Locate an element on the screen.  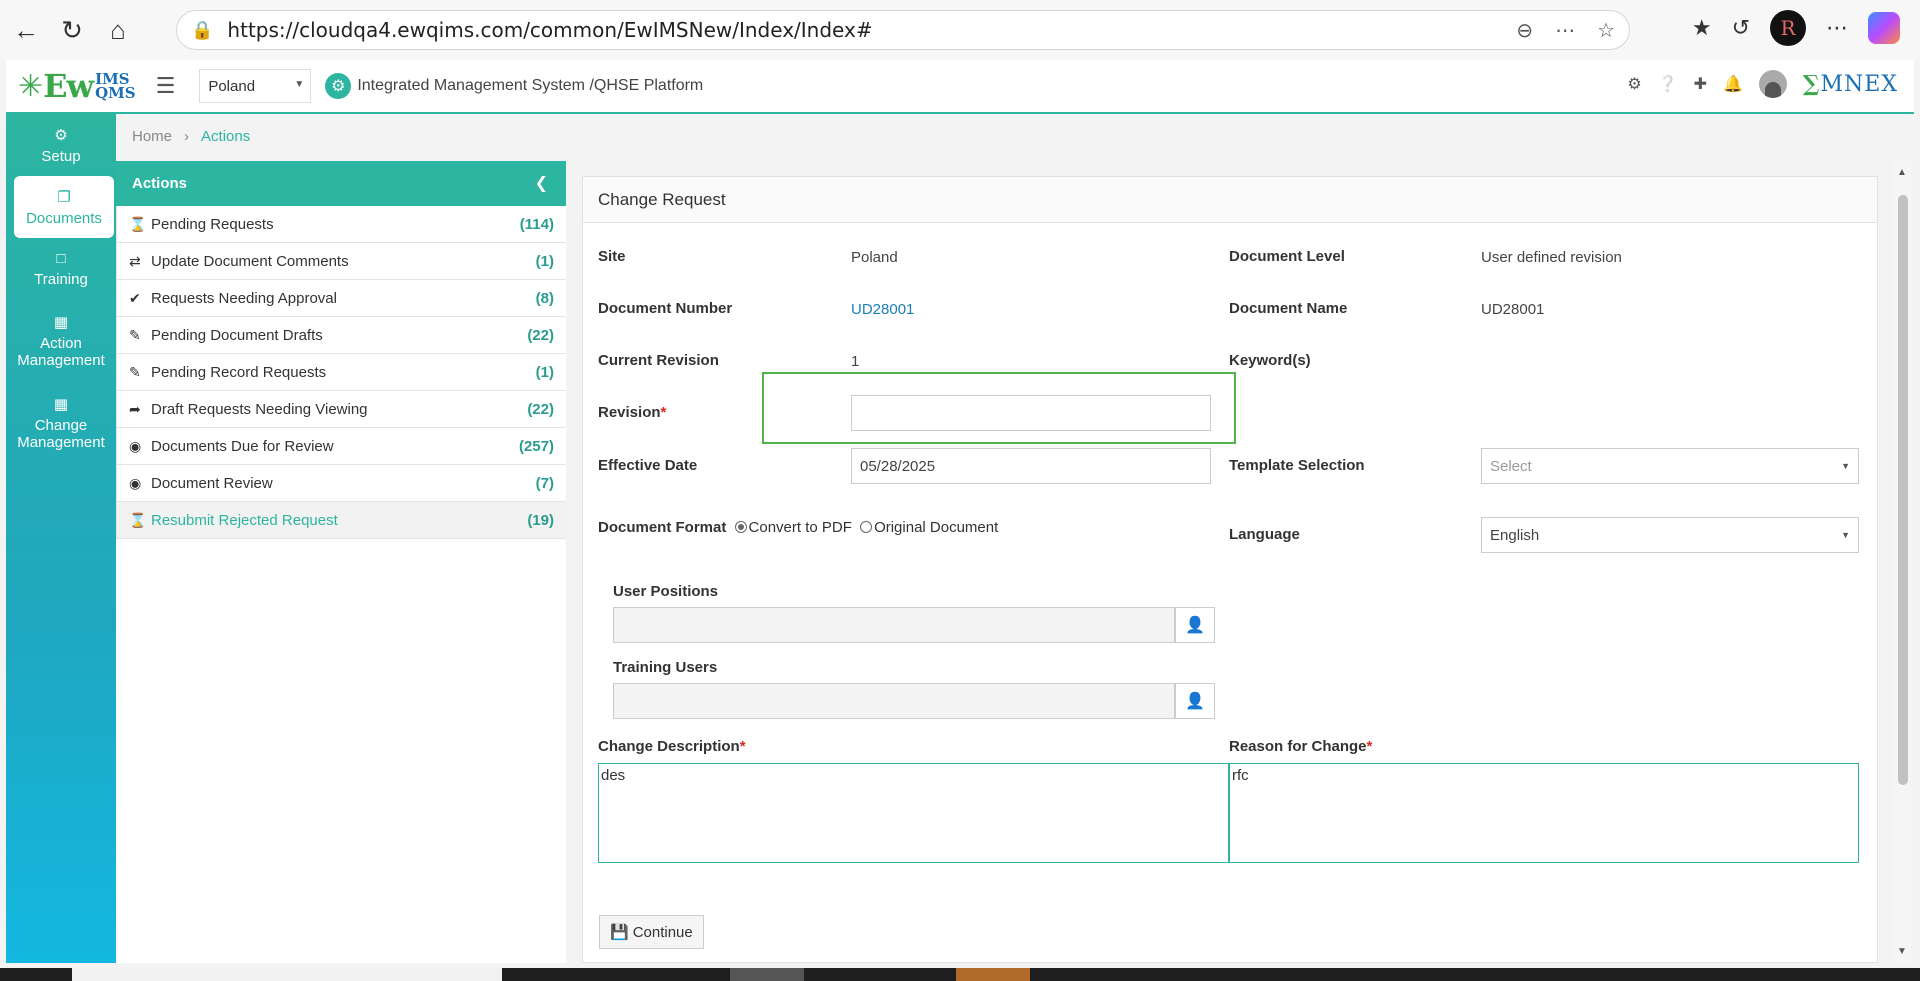
favorites-icon: ★ is located at coordinates (1702, 28).